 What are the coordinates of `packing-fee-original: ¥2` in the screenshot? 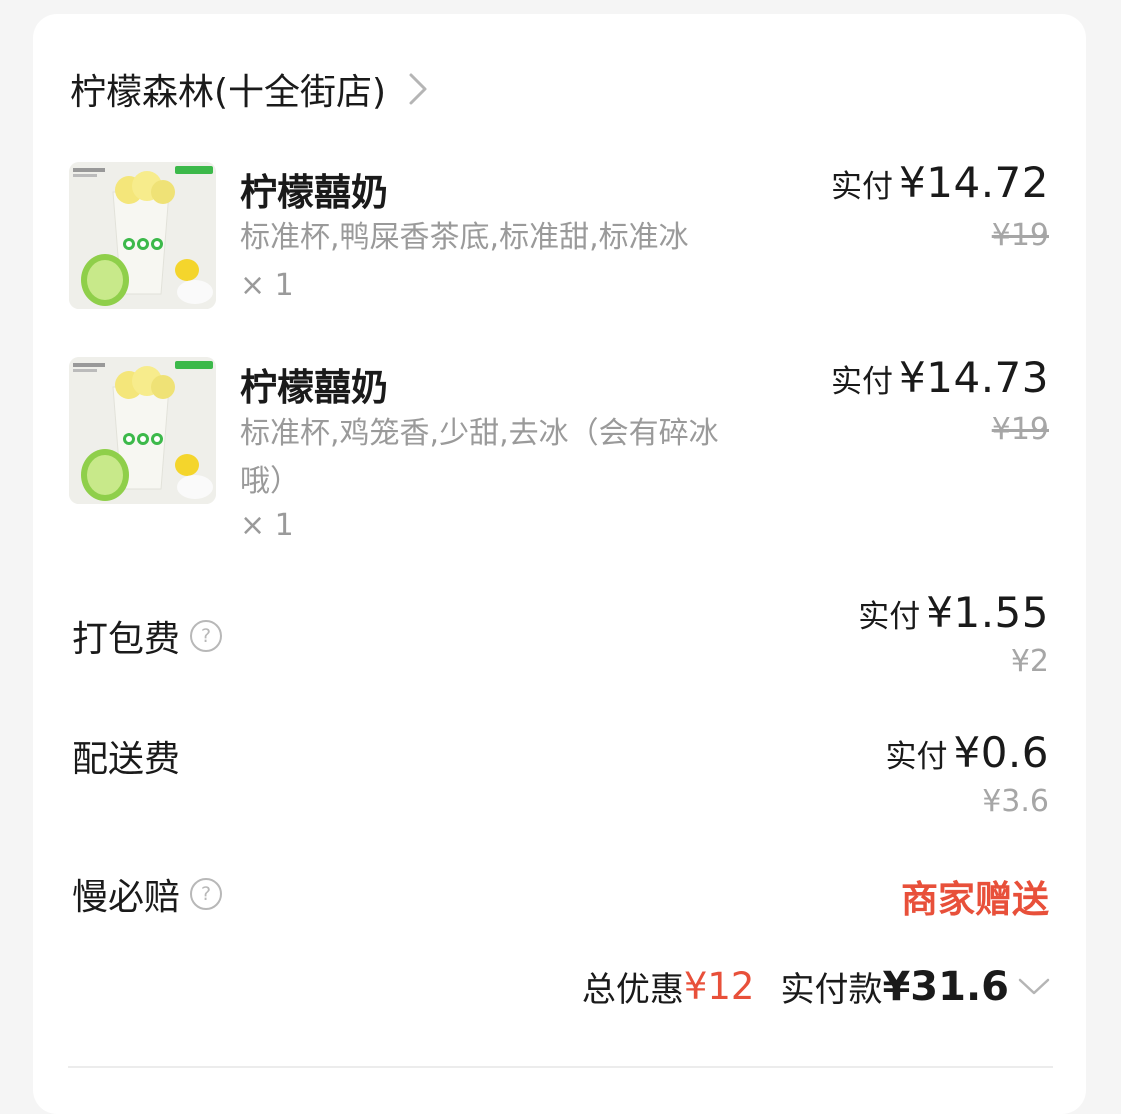 It's located at (1029, 661).